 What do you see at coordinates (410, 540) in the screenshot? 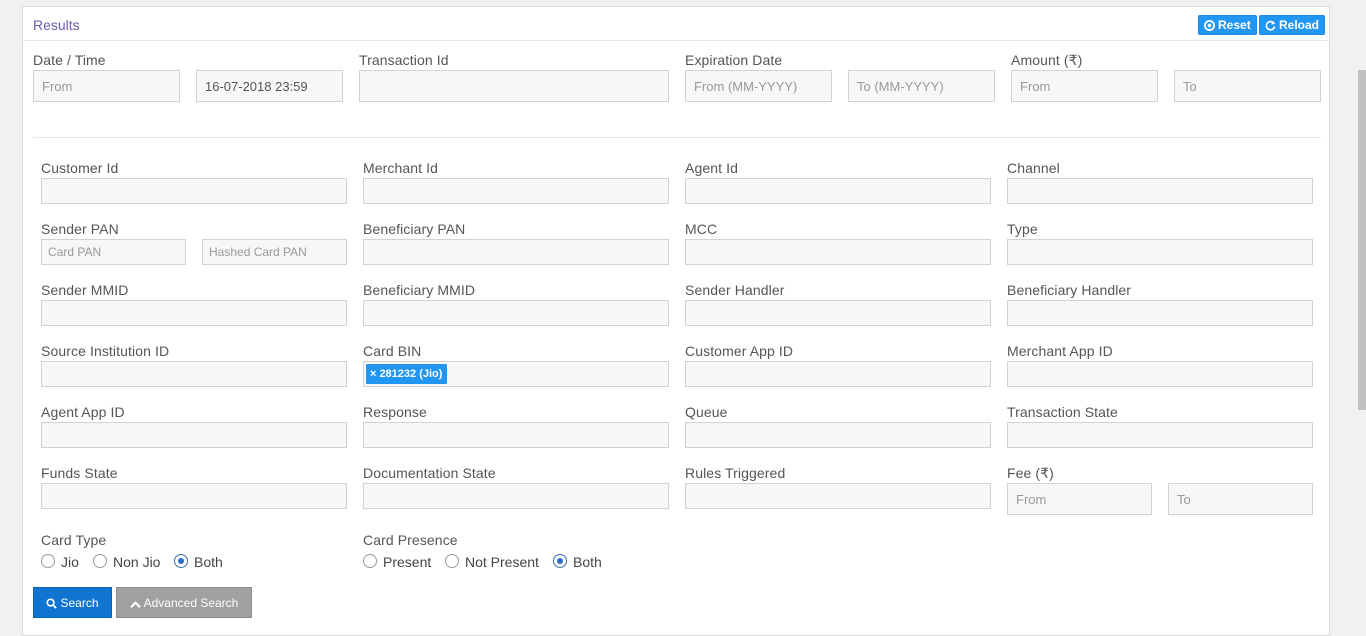
I see `card-presence-label: Card Presence` at bounding box center [410, 540].